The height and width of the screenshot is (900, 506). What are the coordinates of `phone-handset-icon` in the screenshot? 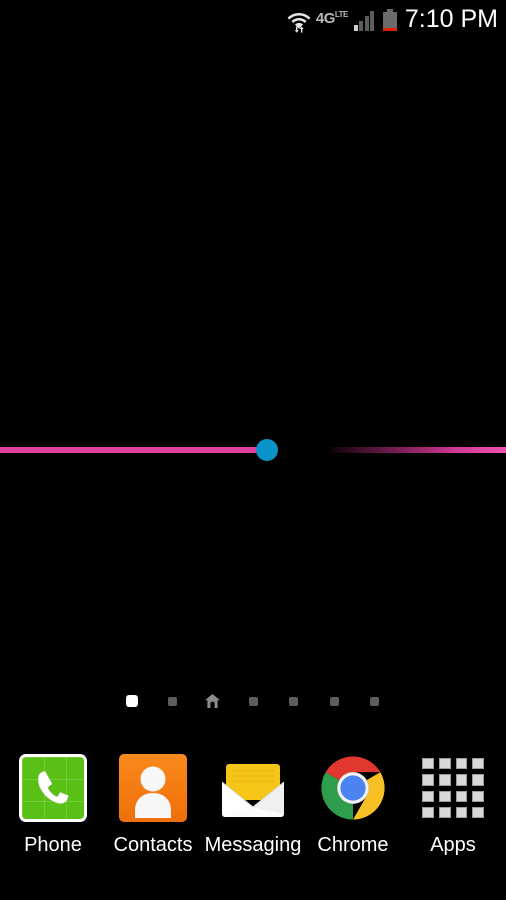 It's located at (53, 788).